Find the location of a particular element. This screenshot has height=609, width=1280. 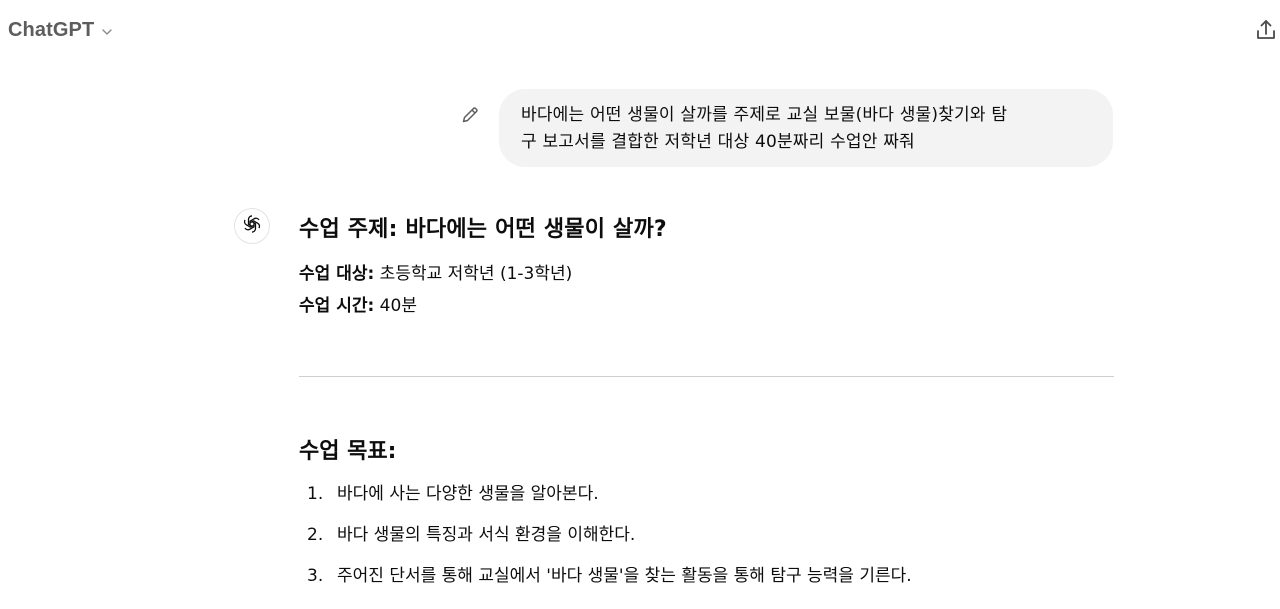

user-message-line: 바다에는 어떤 생물이 살까를 주제로 교실 보물(바다 생물)찾기와 탐 is located at coordinates (764, 115).